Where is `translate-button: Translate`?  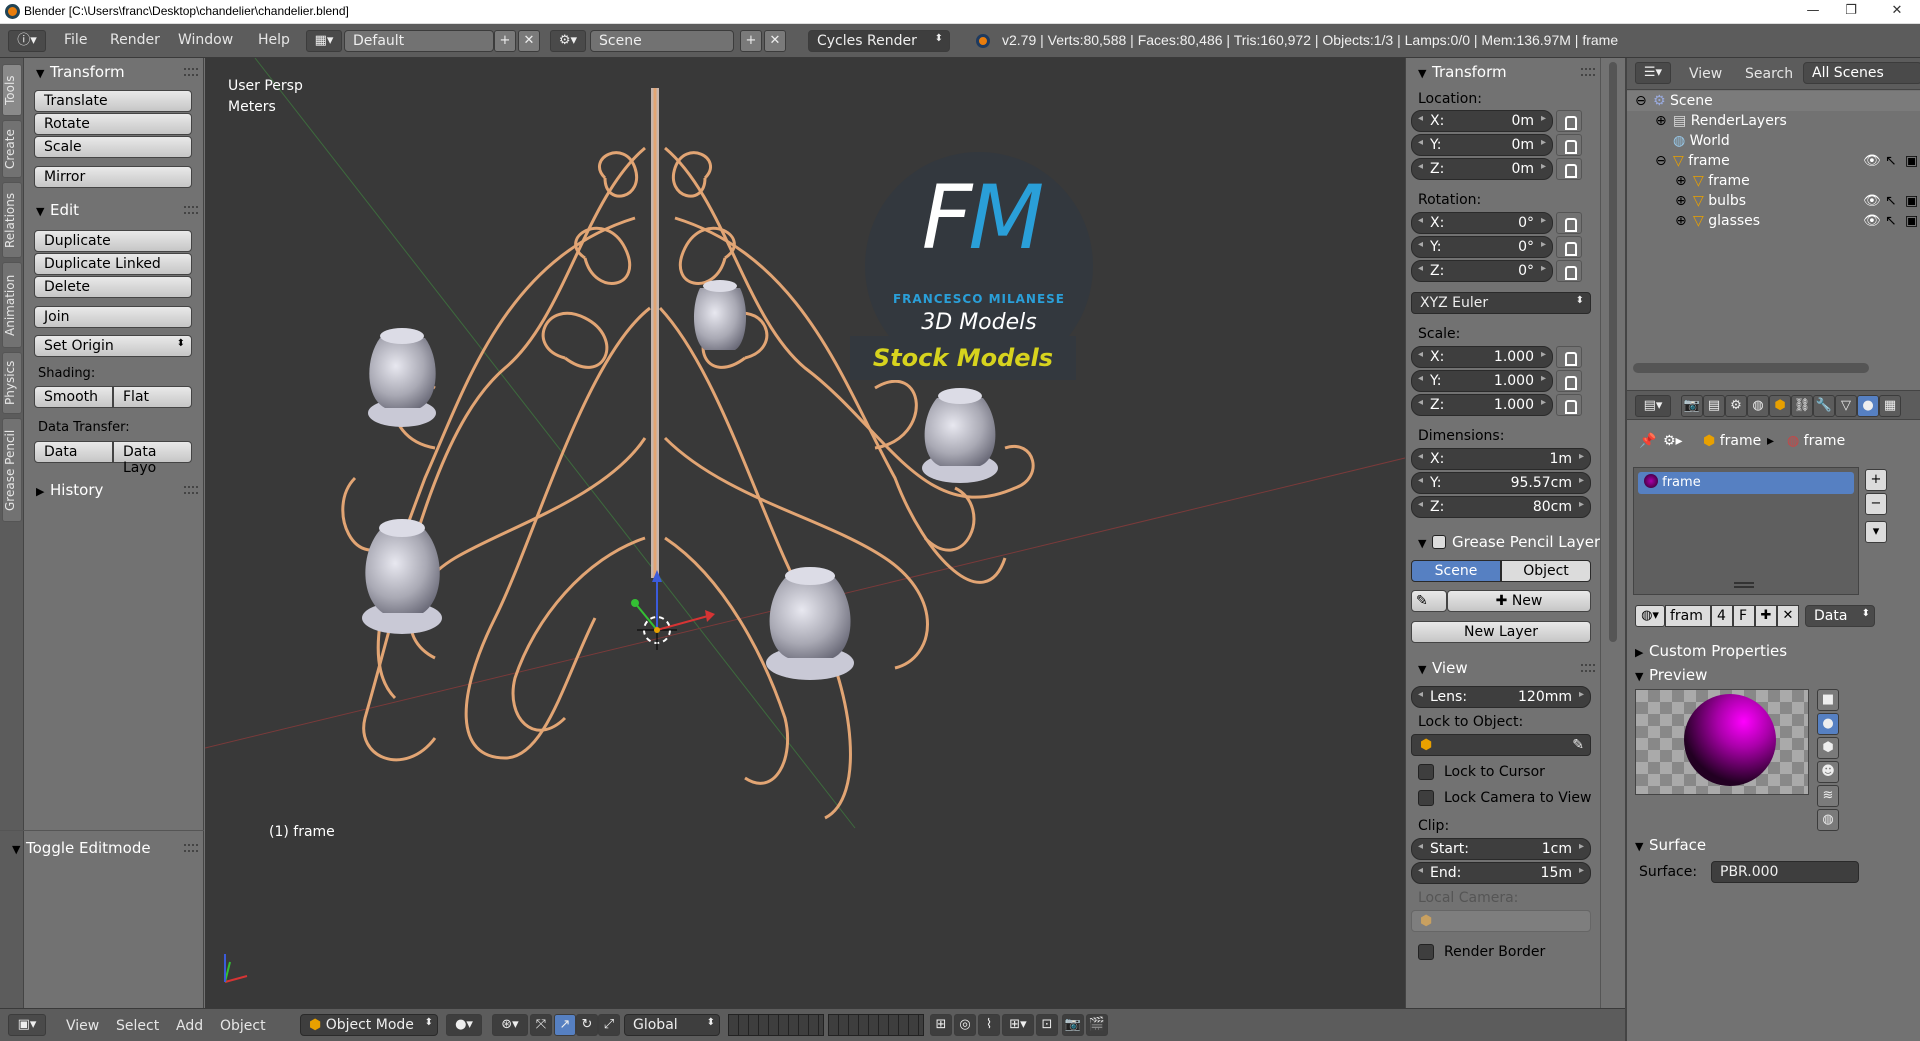
translate-button: Translate is located at coordinates (113, 101).